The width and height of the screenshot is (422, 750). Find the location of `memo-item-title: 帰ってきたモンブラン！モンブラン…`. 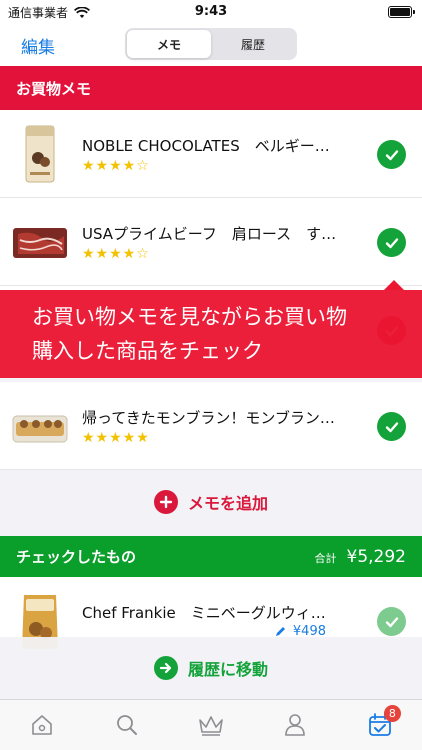

memo-item-title: 帰ってきたモンブラン！モンブラン… is located at coordinates (208, 418).